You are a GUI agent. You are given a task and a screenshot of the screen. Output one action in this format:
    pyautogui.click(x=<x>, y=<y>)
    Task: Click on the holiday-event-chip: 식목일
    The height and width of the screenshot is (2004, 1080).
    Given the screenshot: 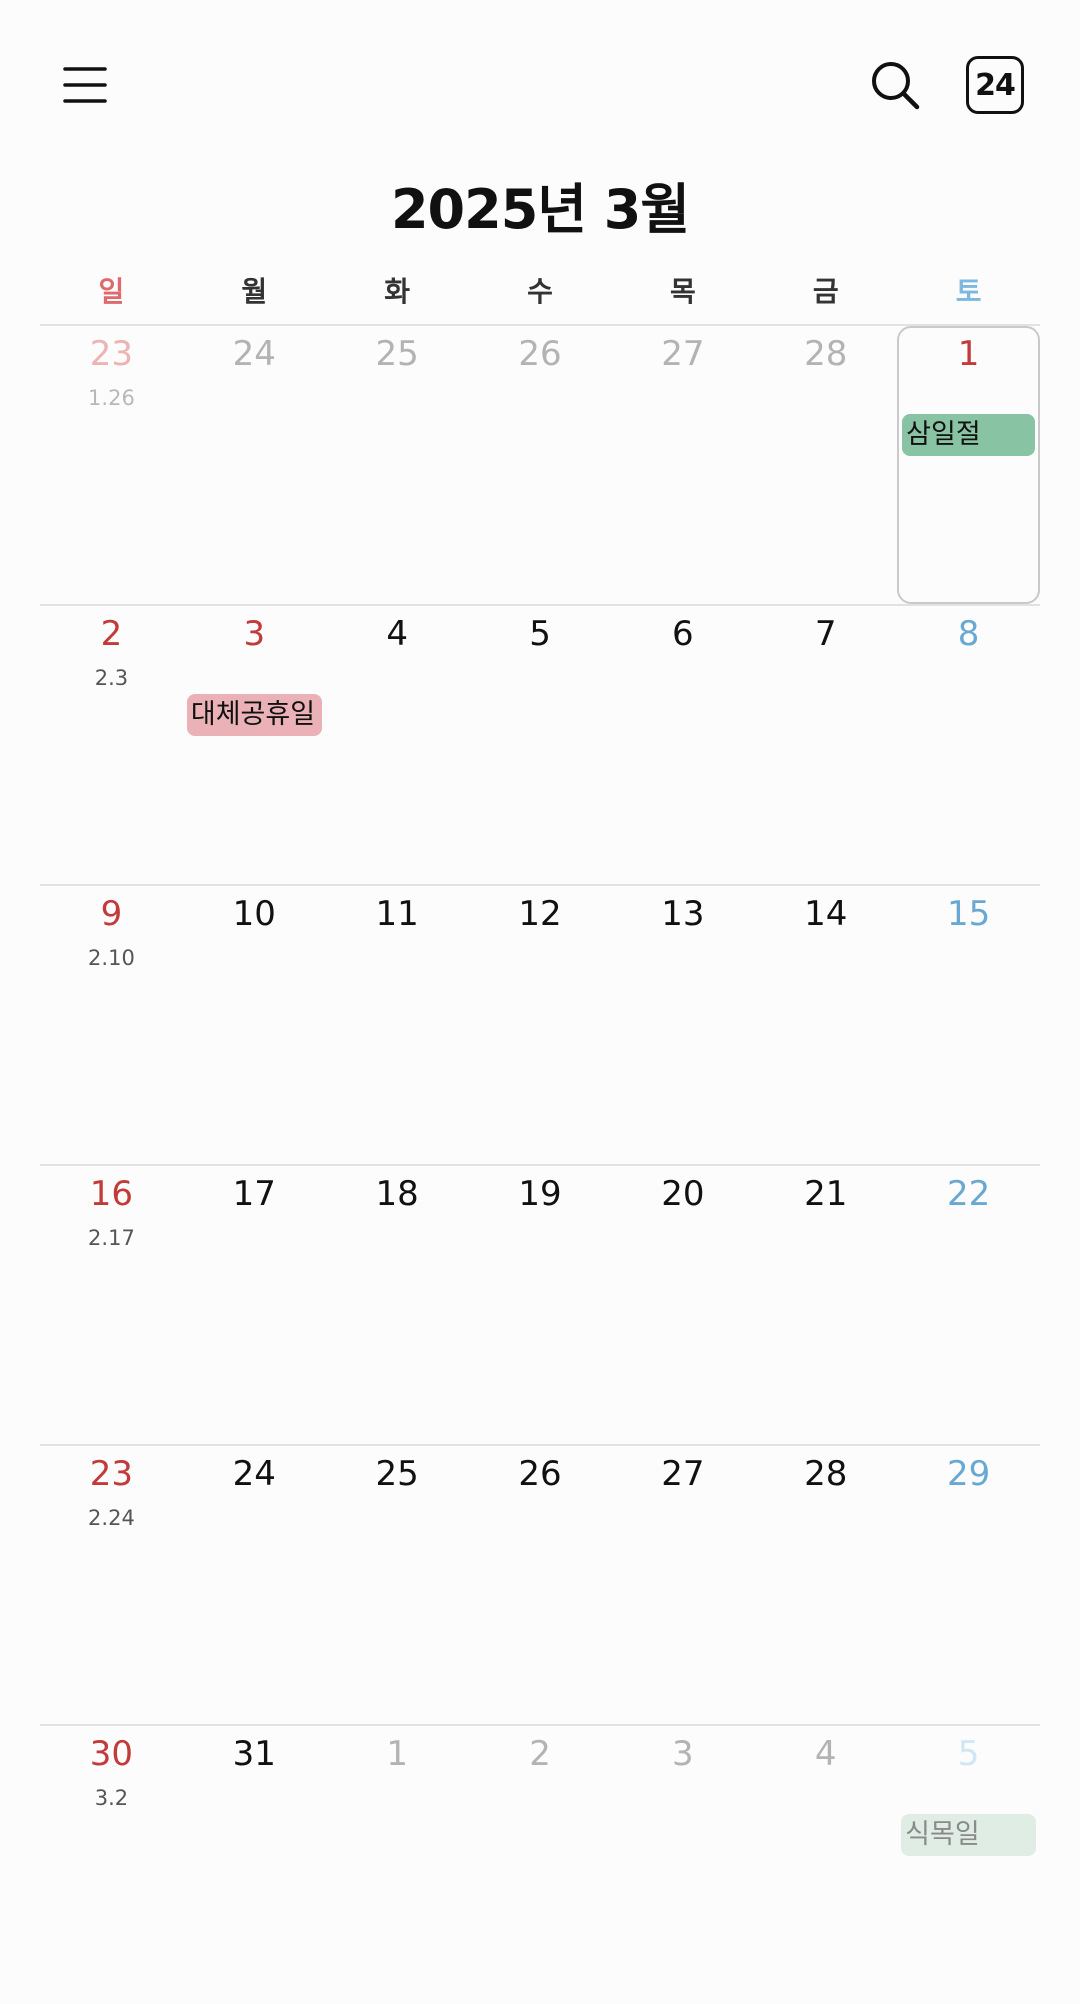 What is the action you would take?
    pyautogui.click(x=969, y=1835)
    